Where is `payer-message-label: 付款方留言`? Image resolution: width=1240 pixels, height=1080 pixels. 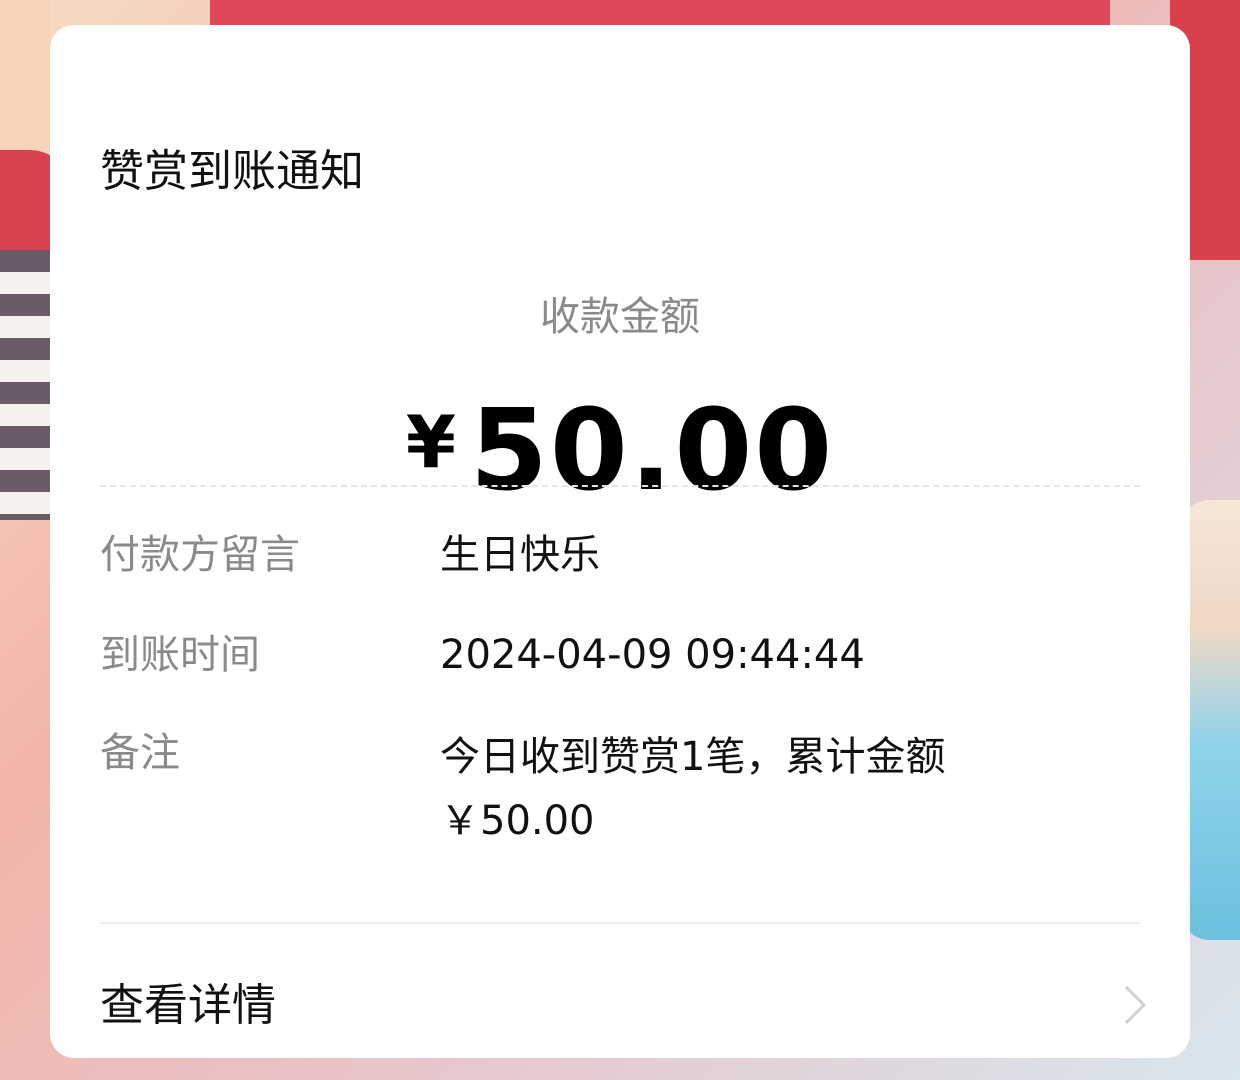
payer-message-label: 付款方留言 is located at coordinates (200, 555).